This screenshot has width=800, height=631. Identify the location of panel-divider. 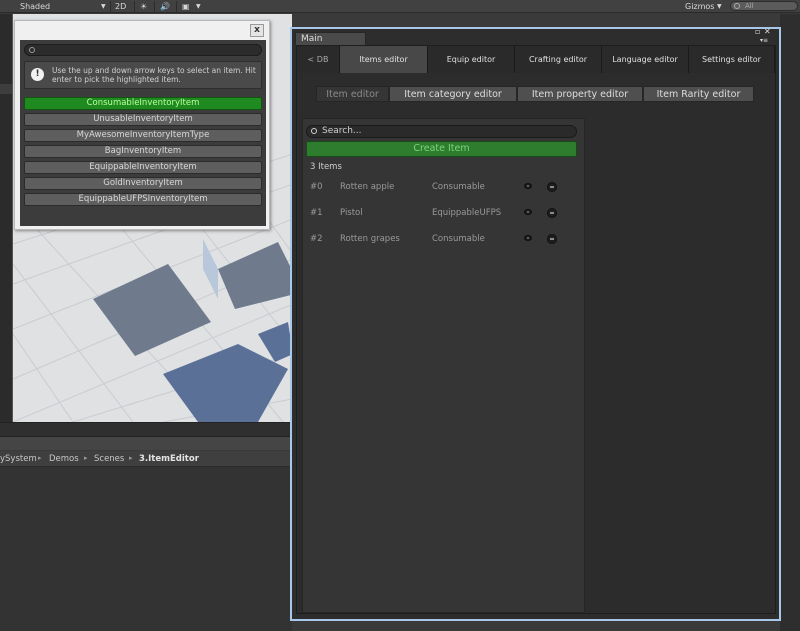
(146, 429).